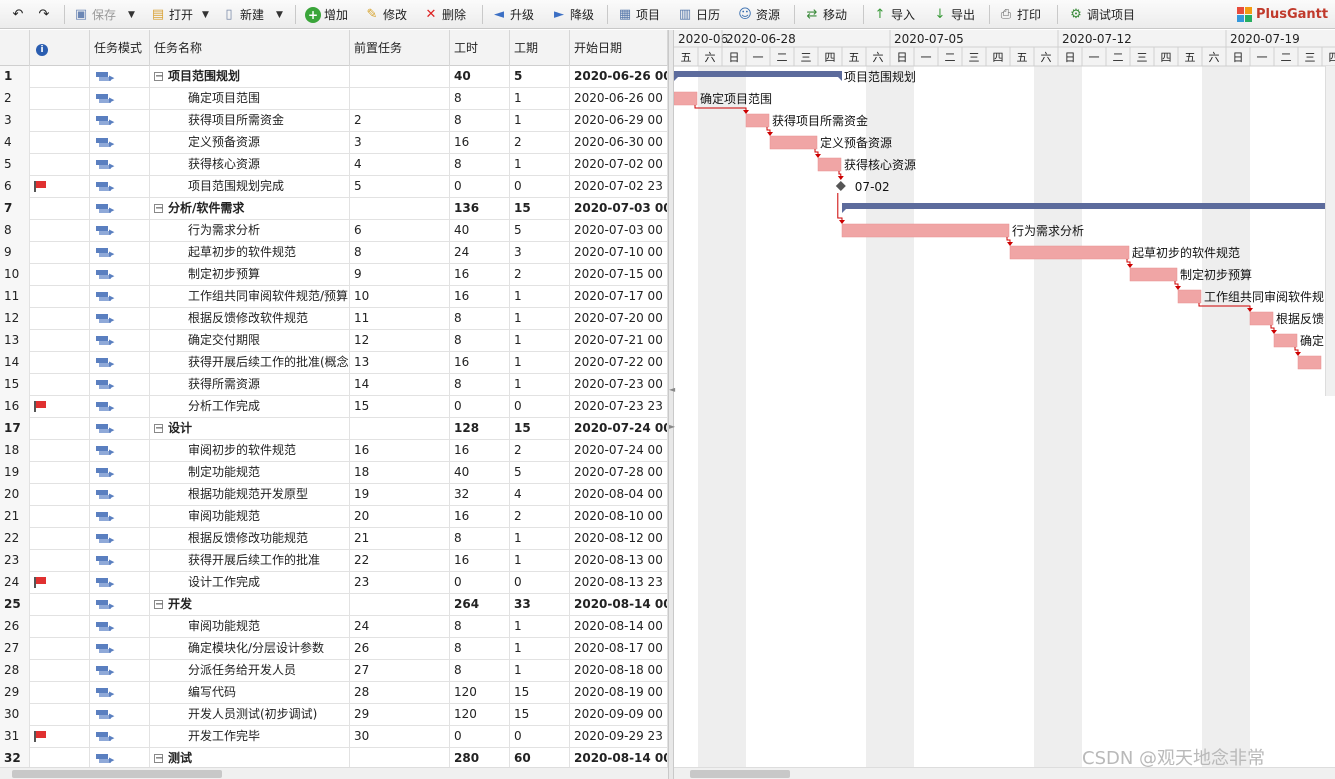 This screenshot has height=779, width=1335. What do you see at coordinates (400, 583) in the screenshot?
I see `predecessor-cell: 23` at bounding box center [400, 583].